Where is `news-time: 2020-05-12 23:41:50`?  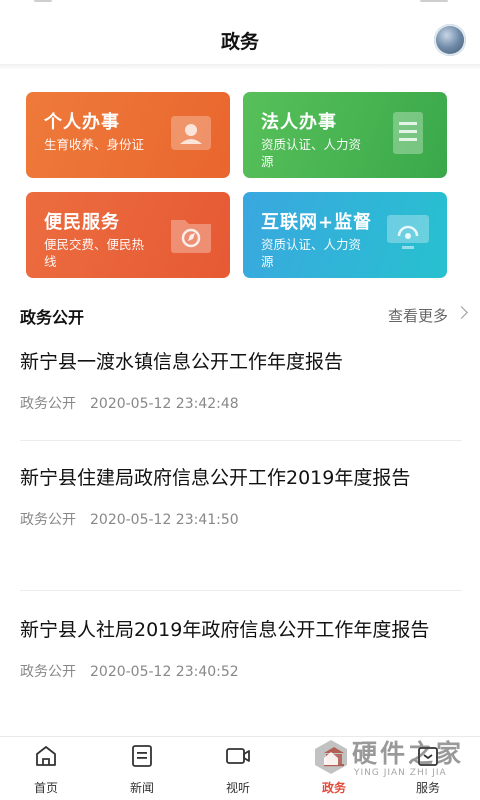
news-time: 2020-05-12 23:41:50 is located at coordinates (164, 520).